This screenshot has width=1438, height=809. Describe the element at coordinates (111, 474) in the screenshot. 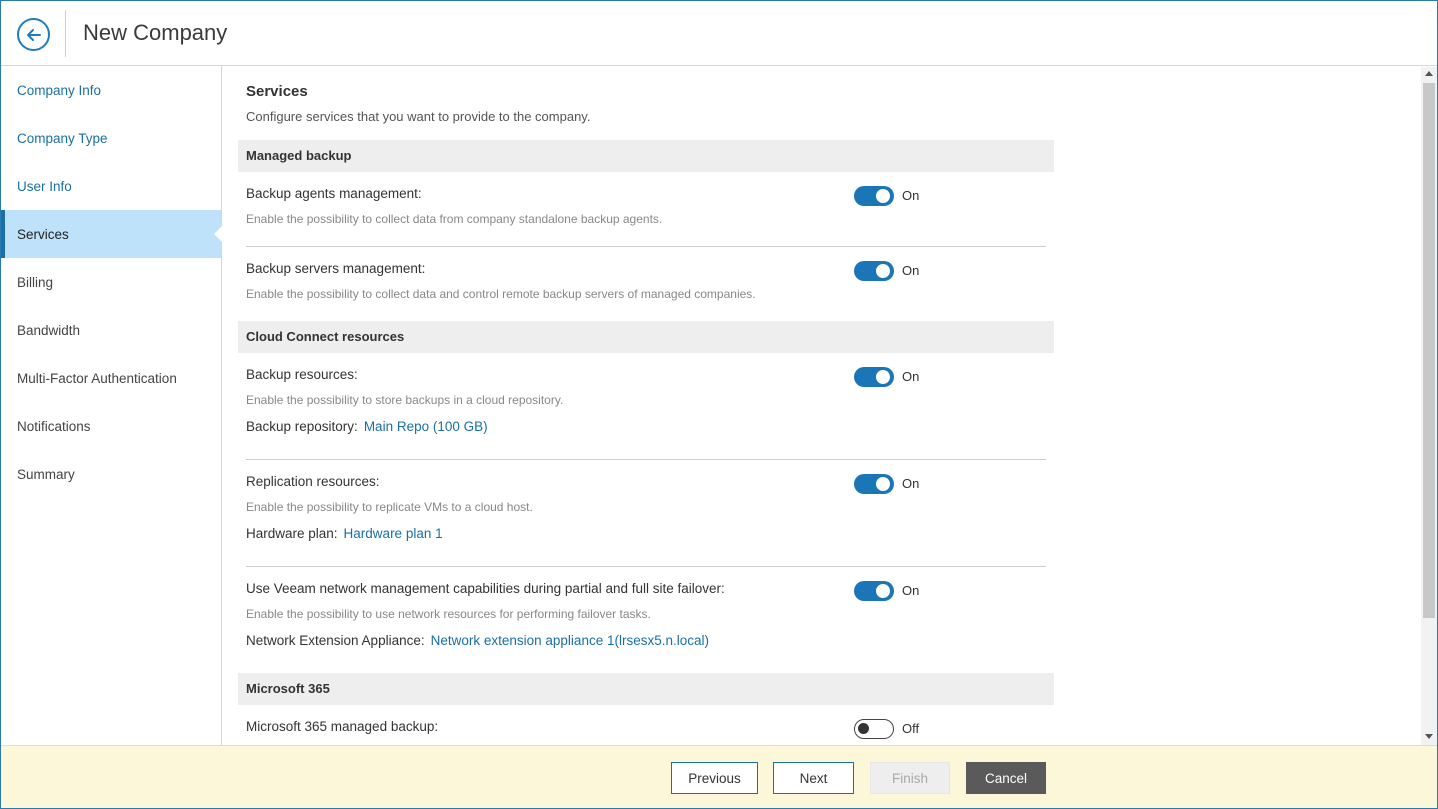

I see `sidebar-item-summary: Summary` at that location.